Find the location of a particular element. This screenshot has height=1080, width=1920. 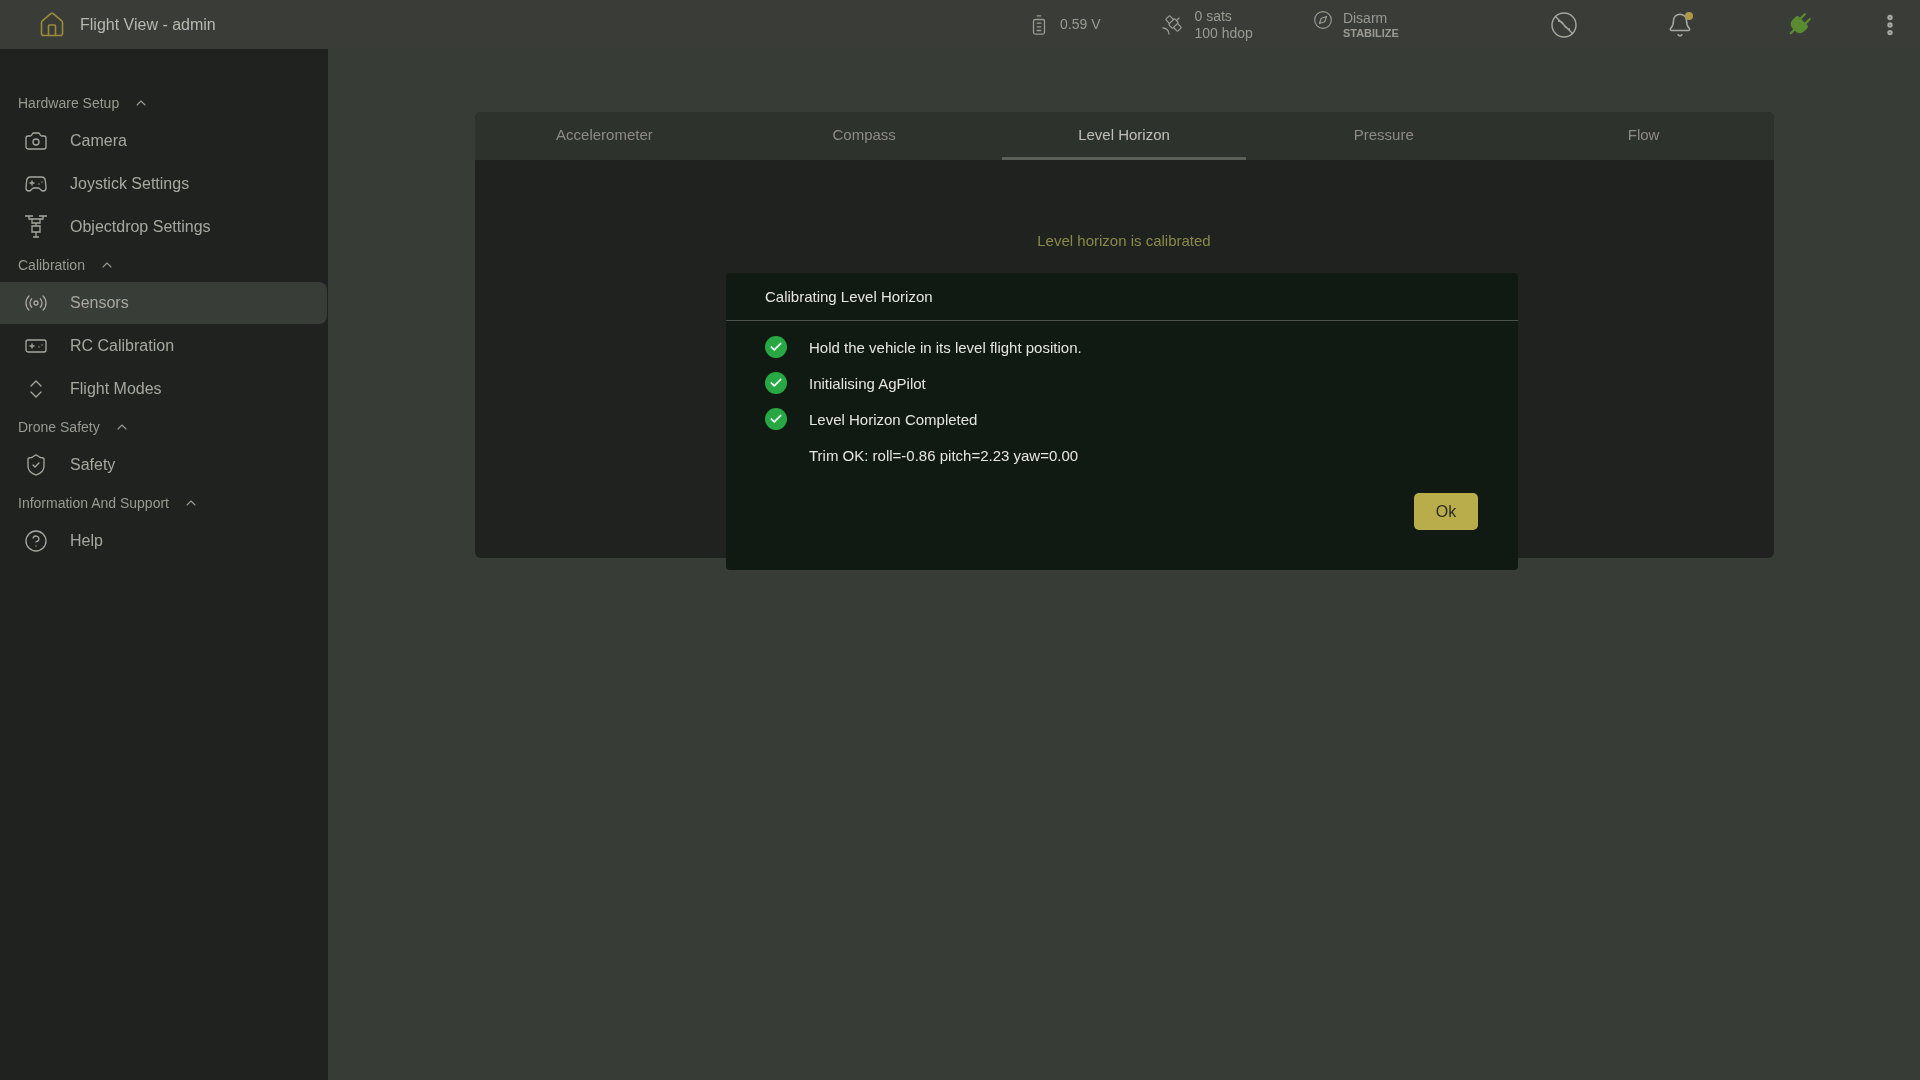

hdop-reading: 100 hdop is located at coordinates (1223, 33).